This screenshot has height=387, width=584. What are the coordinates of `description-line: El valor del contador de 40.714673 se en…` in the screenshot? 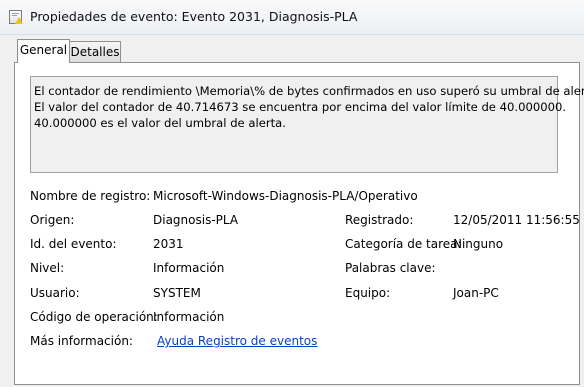 It's located at (300, 107).